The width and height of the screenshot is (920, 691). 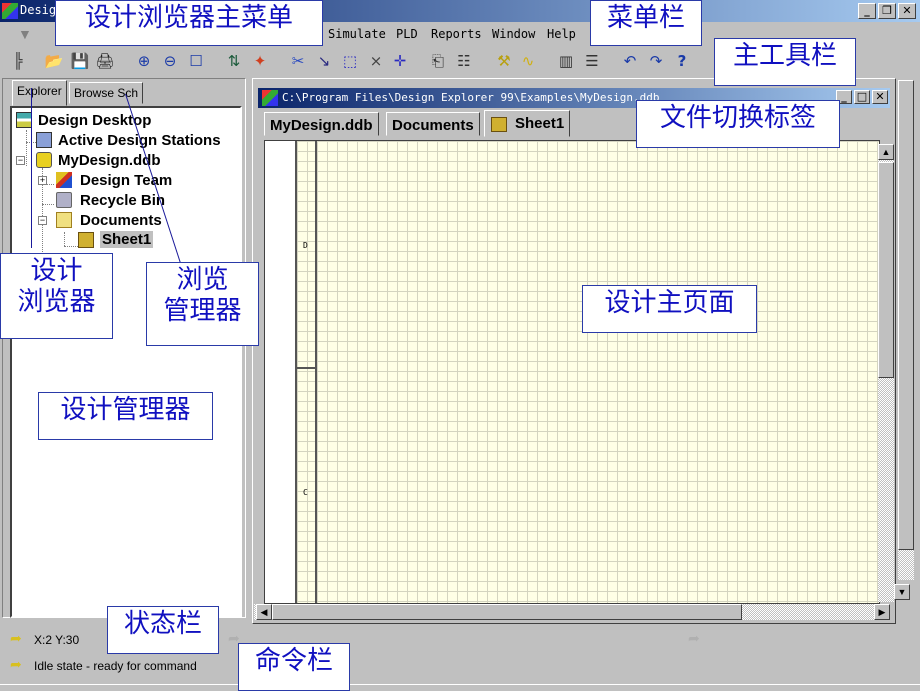 I want to click on status-state: Idle state - ready for command, so click(x=115, y=666).